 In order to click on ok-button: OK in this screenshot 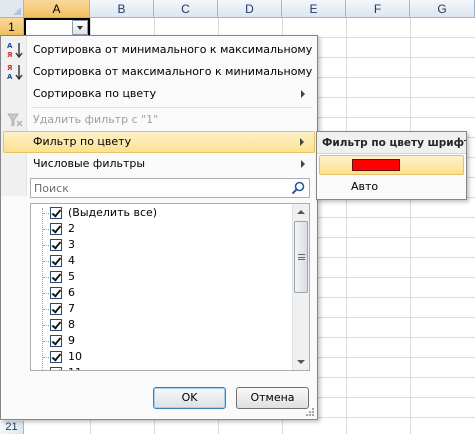, I will do `click(189, 398)`.